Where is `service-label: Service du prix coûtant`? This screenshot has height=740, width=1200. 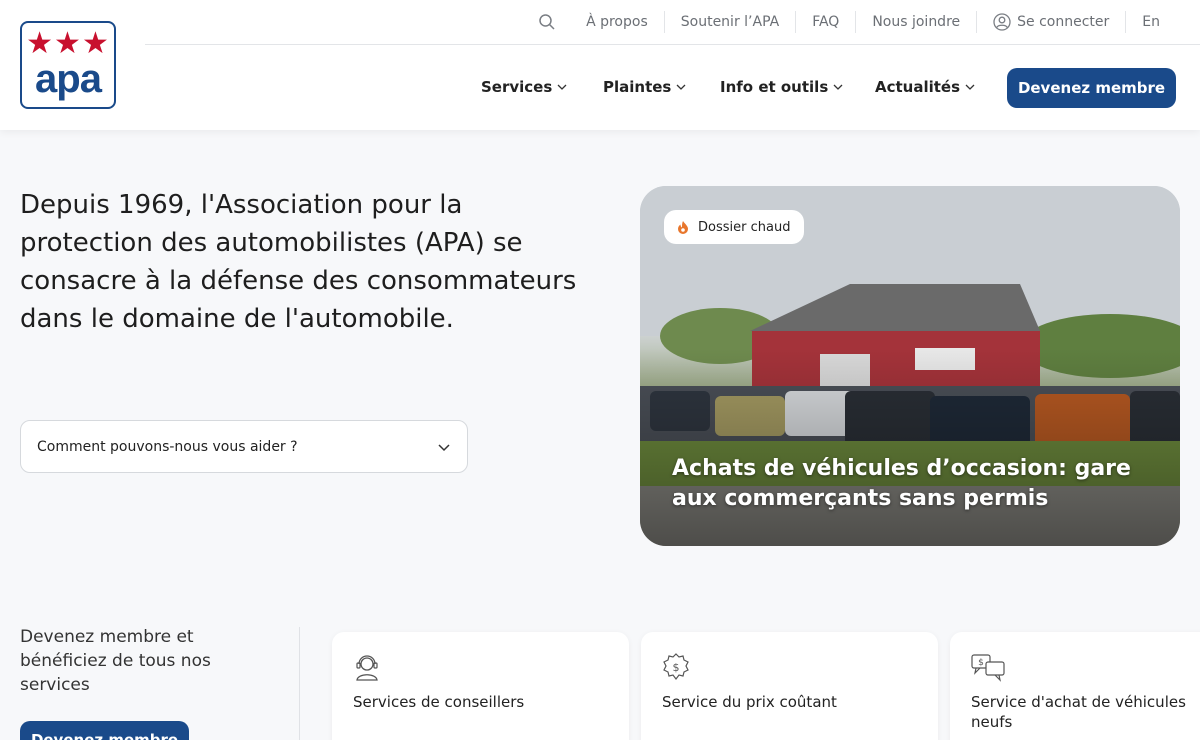
service-label: Service du prix coûtant is located at coordinates (749, 702).